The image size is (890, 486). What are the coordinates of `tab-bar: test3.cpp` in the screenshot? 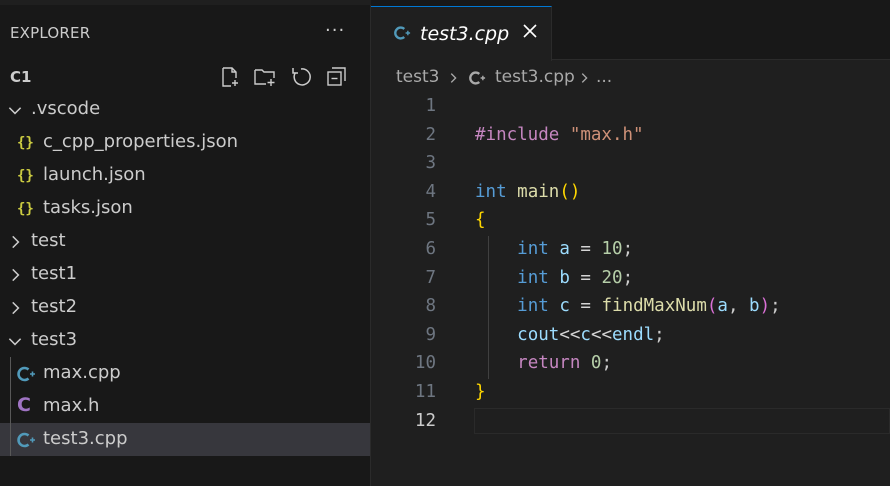 It's located at (630, 30).